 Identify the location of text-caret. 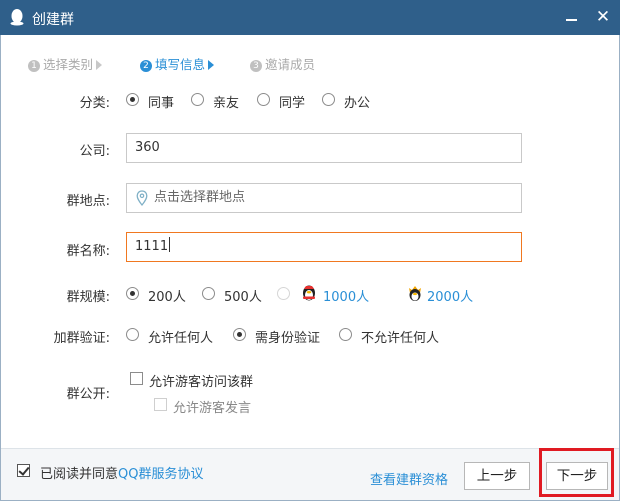
(170, 244).